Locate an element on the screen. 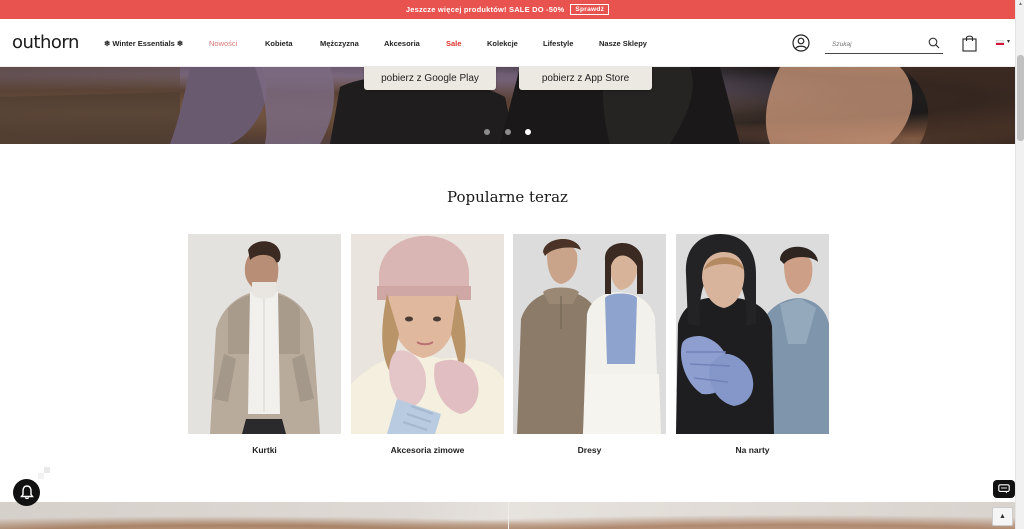 This screenshot has width=1024, height=529. nav-nasze-sklepy: Nasze Sklepy is located at coordinates (623, 43).